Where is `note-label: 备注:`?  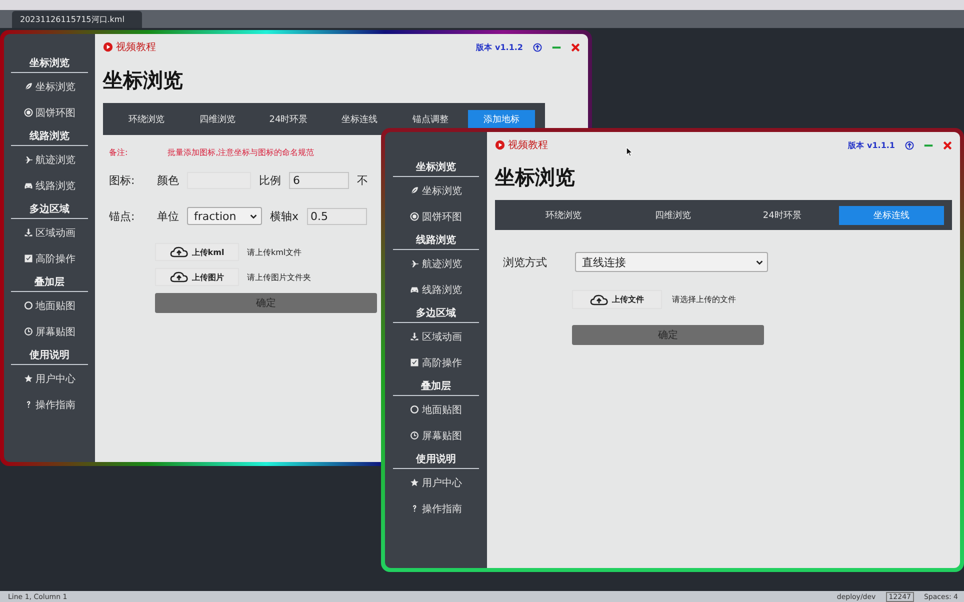 note-label: 备注: is located at coordinates (118, 152).